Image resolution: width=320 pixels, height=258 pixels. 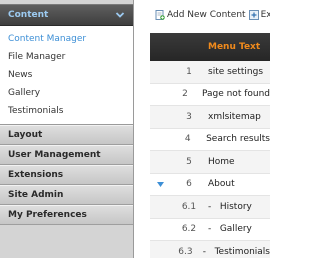 I want to click on row-number: 6, so click(x=189, y=184).